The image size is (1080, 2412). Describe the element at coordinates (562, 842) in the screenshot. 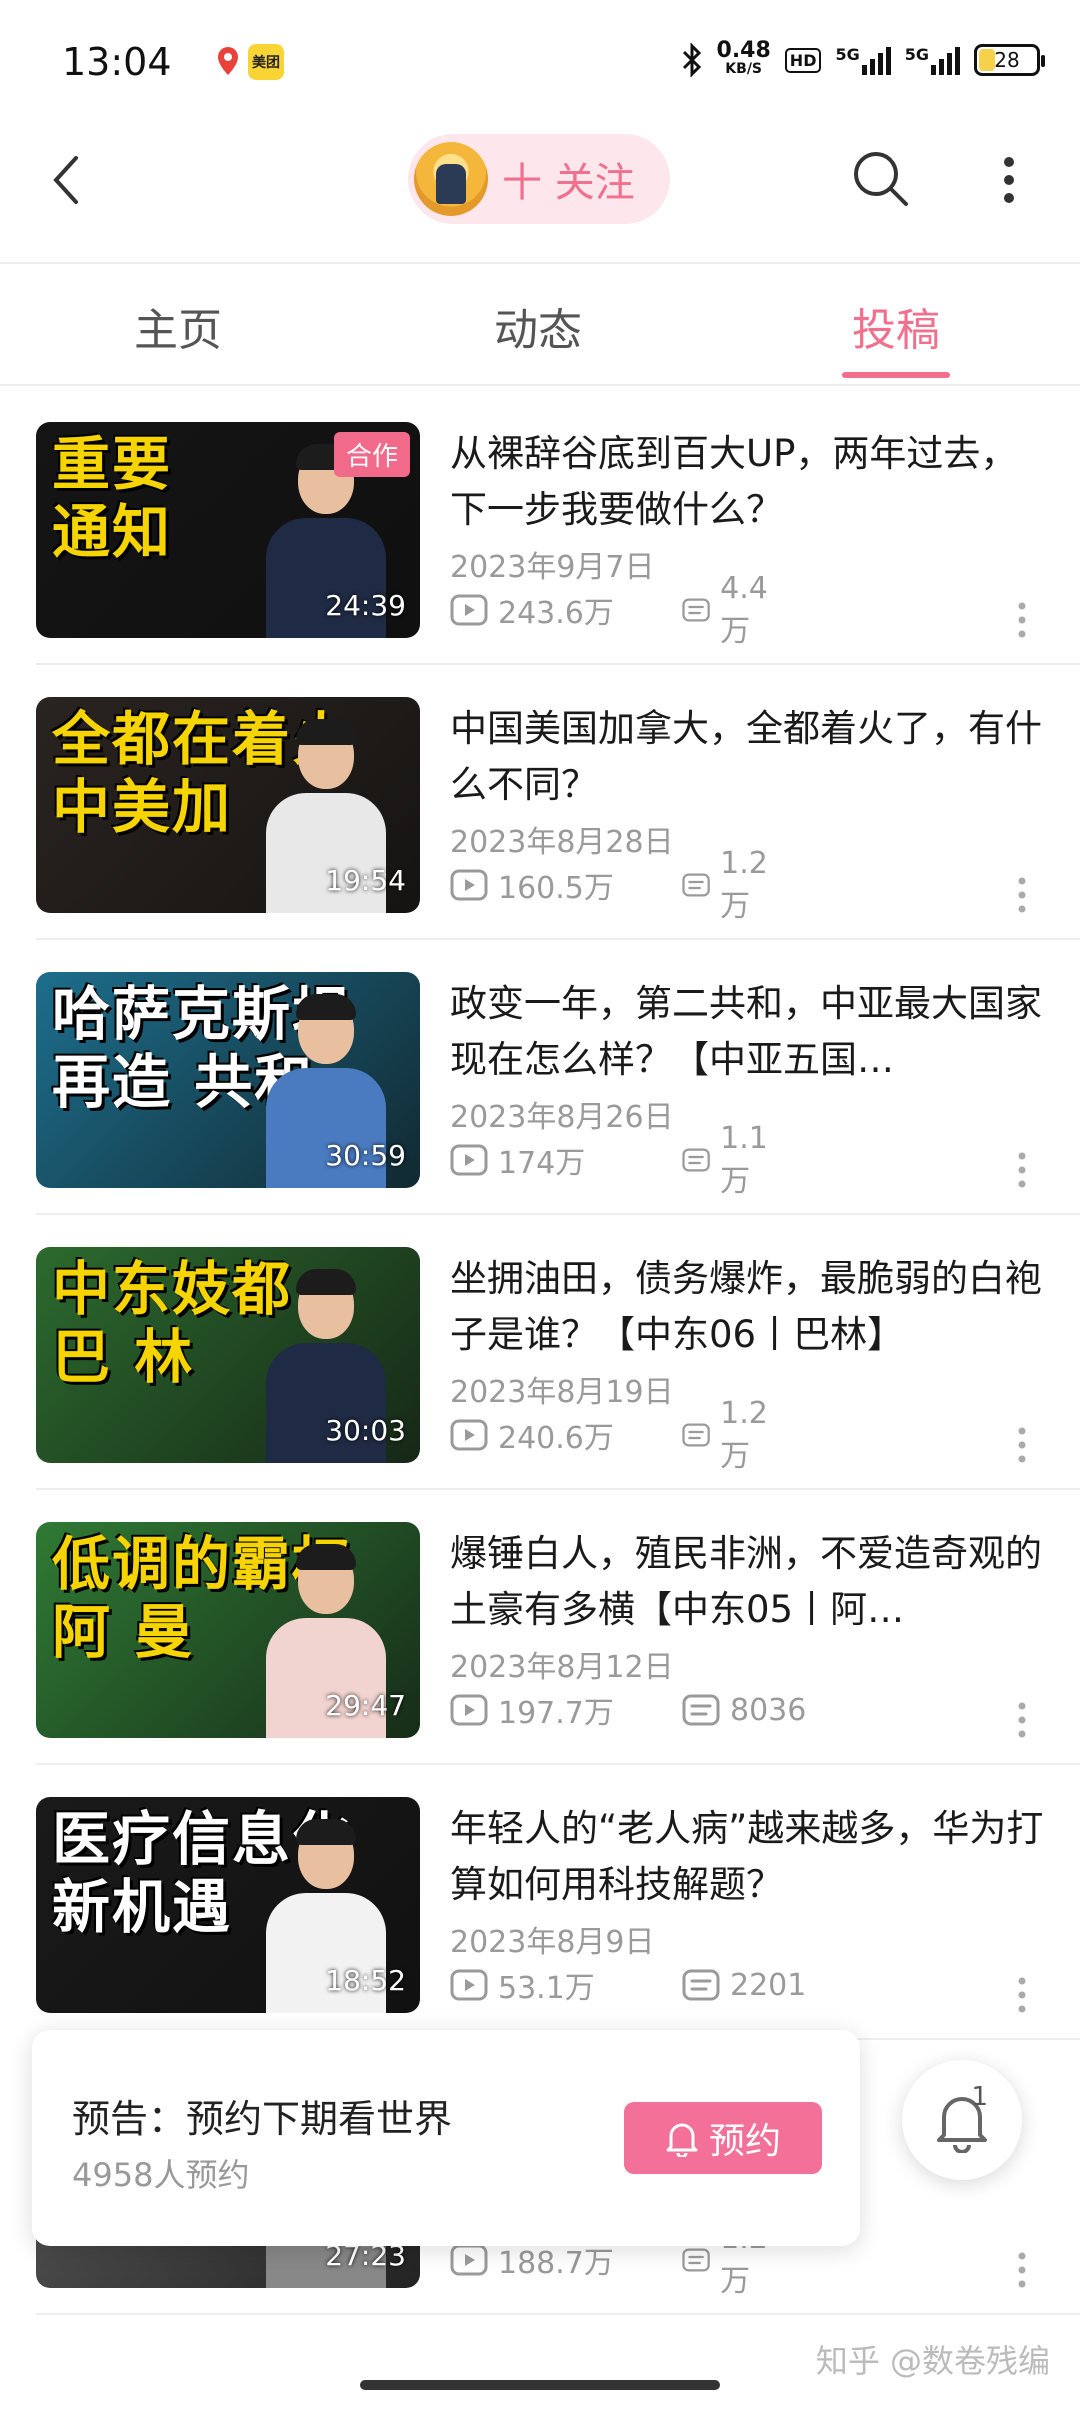

I see `video-date: 2023年8月28日` at that location.